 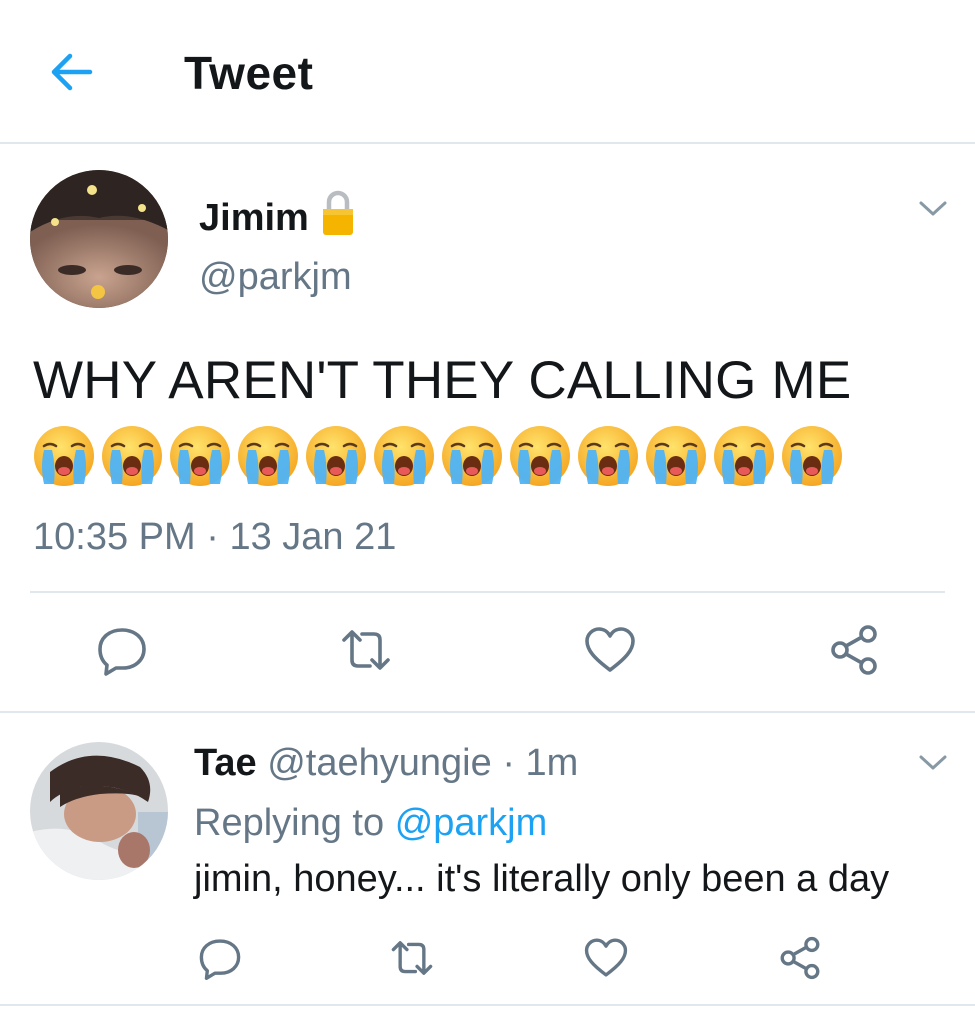 I want to click on share-button, so click(x=854, y=650).